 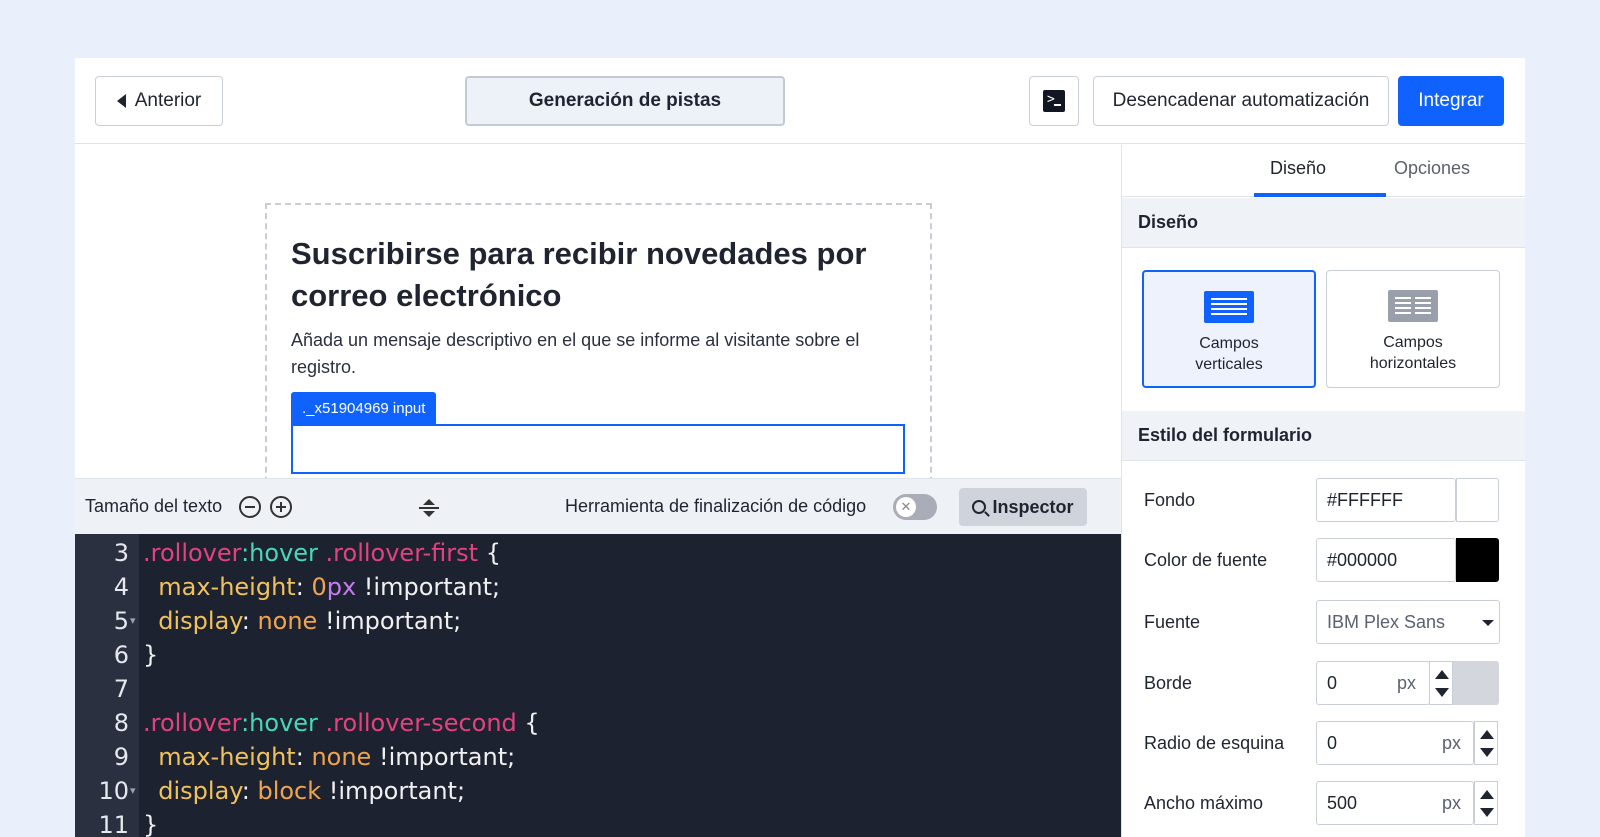 I want to click on tab-design: Diseño, so click(x=1298, y=168).